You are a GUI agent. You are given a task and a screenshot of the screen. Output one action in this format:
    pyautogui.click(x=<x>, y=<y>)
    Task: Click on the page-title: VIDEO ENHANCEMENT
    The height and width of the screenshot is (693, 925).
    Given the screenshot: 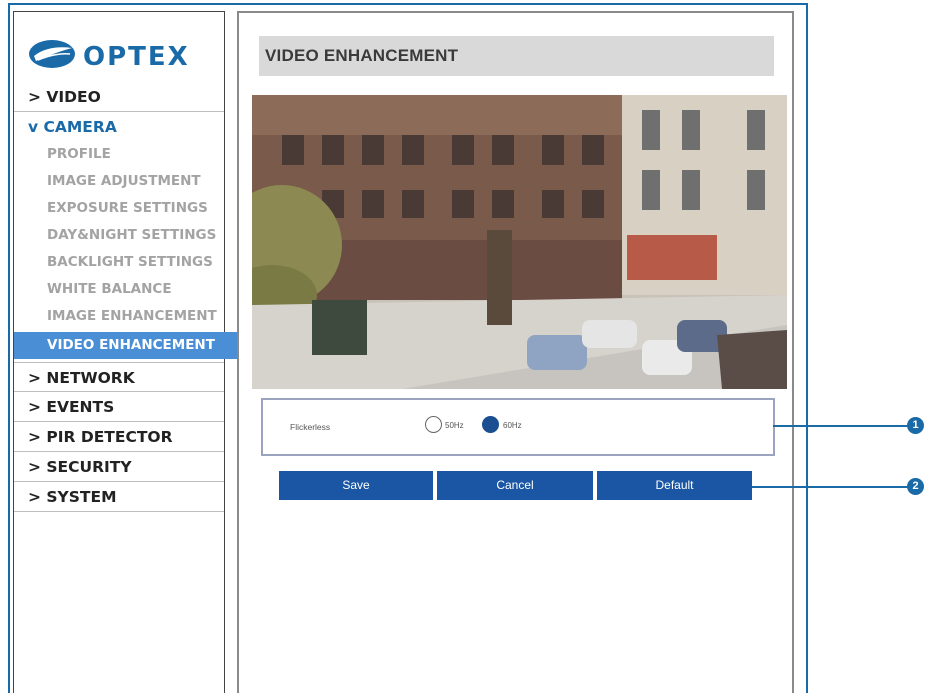 What is the action you would take?
    pyautogui.click(x=362, y=55)
    